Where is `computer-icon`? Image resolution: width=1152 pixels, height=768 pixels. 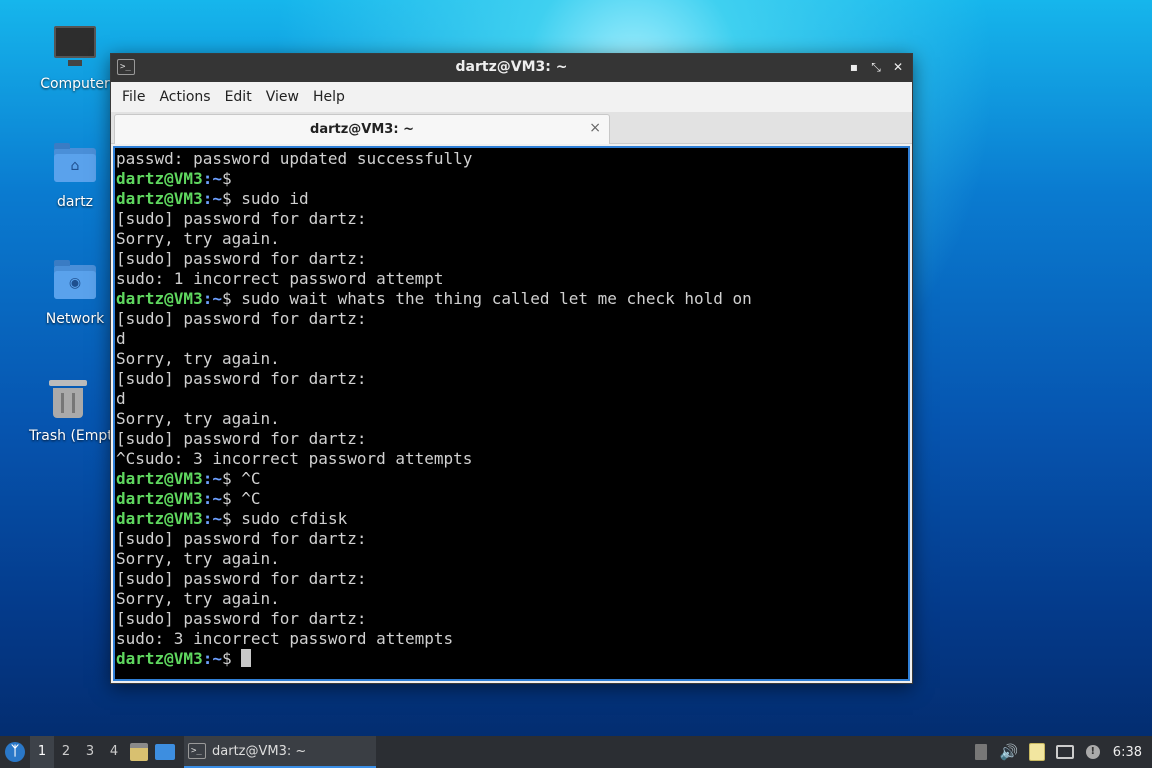 computer-icon is located at coordinates (75, 46).